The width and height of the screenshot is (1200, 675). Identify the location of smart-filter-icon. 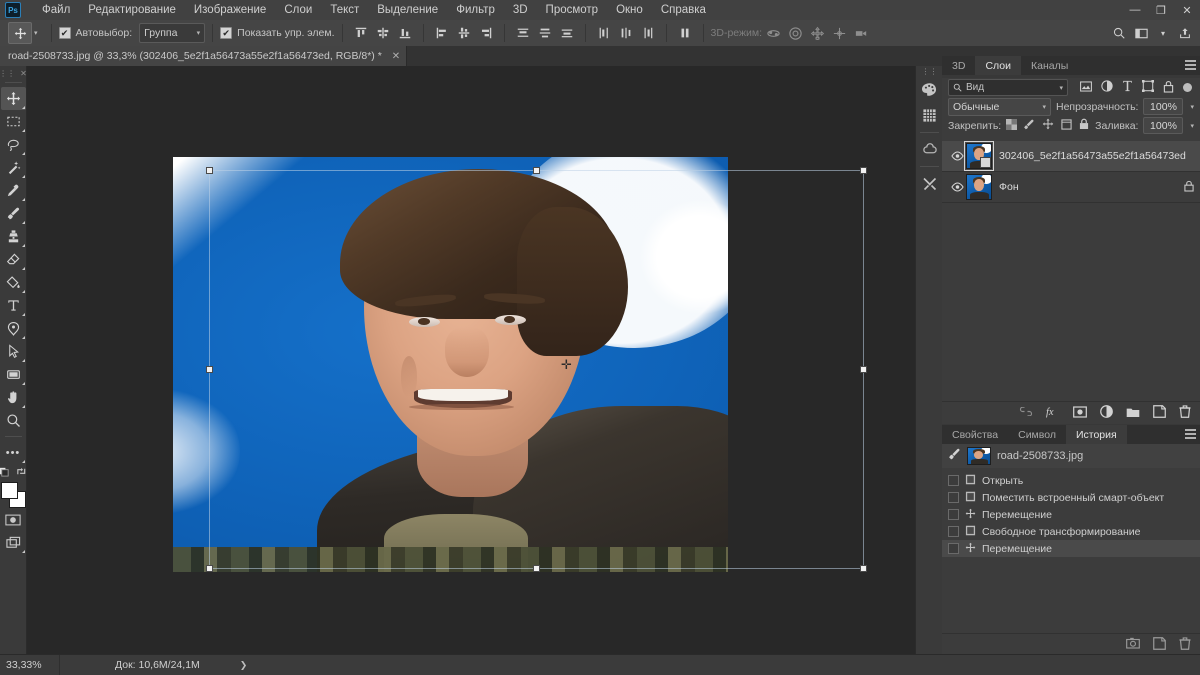
(1168, 88).